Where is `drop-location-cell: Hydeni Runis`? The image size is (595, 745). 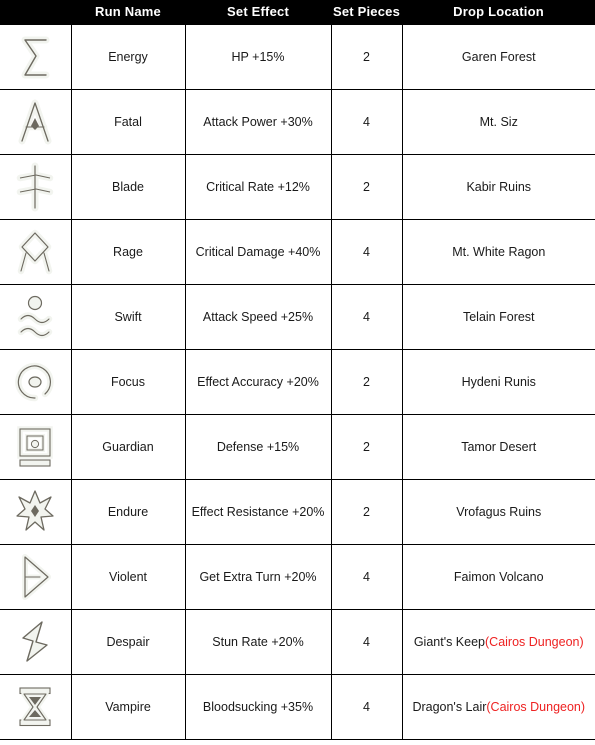 drop-location-cell: Hydeni Runis is located at coordinates (498, 382).